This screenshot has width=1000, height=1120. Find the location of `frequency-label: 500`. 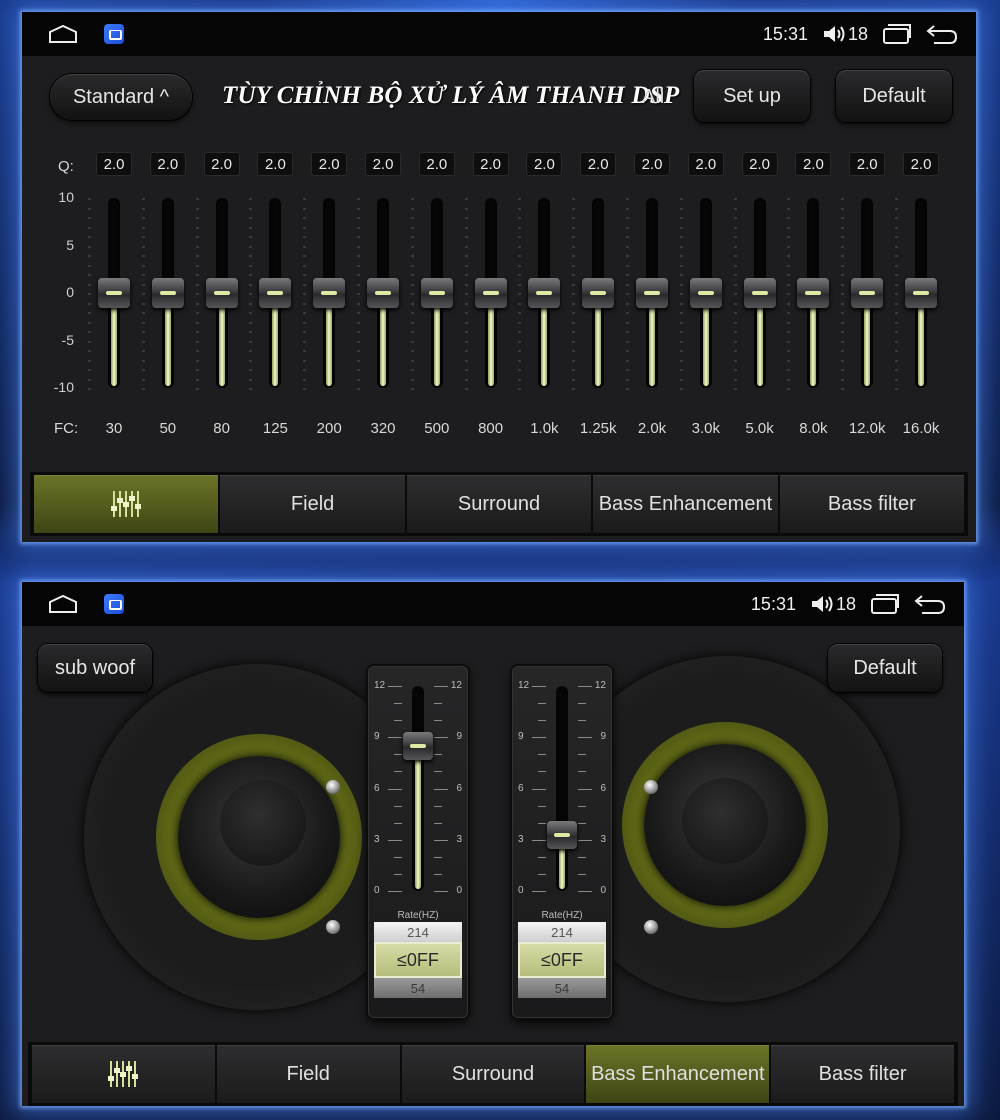

frequency-label: 500 is located at coordinates (437, 428).